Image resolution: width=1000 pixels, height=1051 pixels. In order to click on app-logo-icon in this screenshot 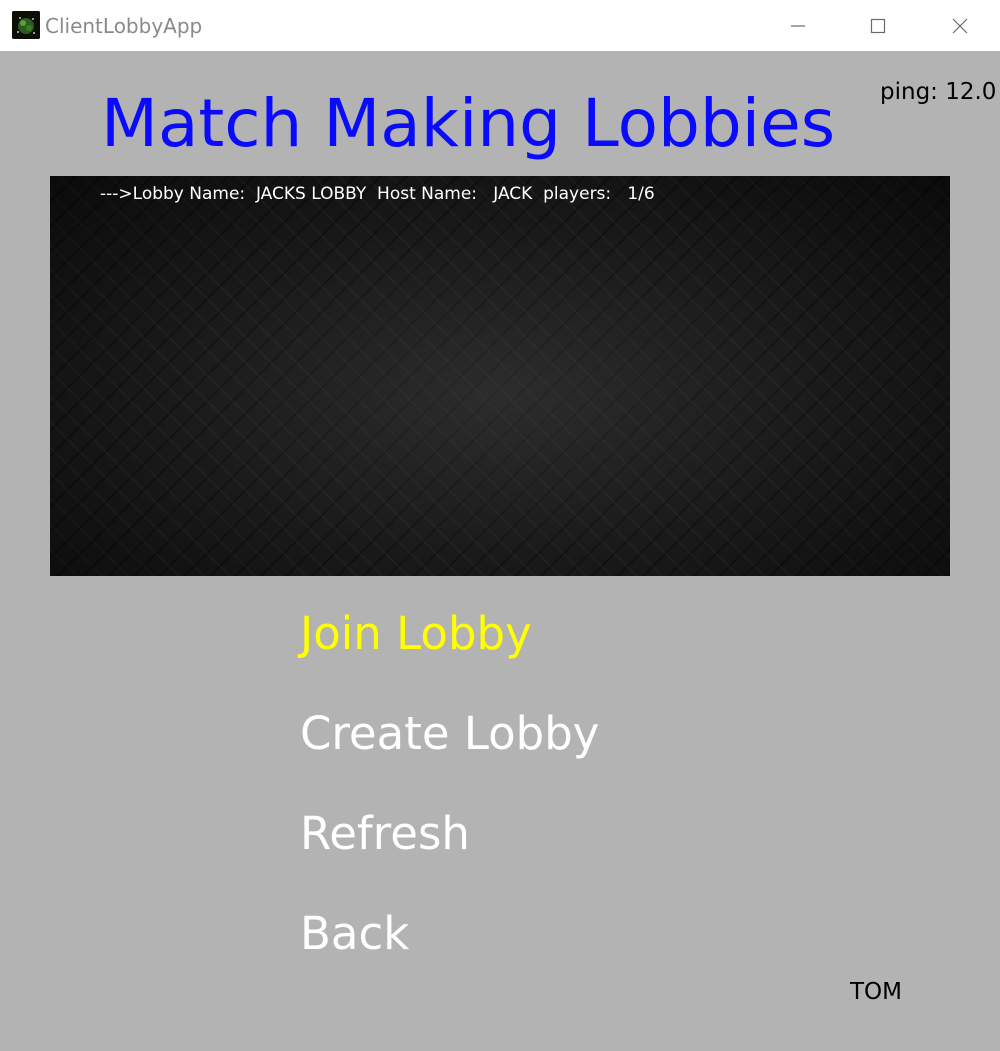, I will do `click(26, 25)`.